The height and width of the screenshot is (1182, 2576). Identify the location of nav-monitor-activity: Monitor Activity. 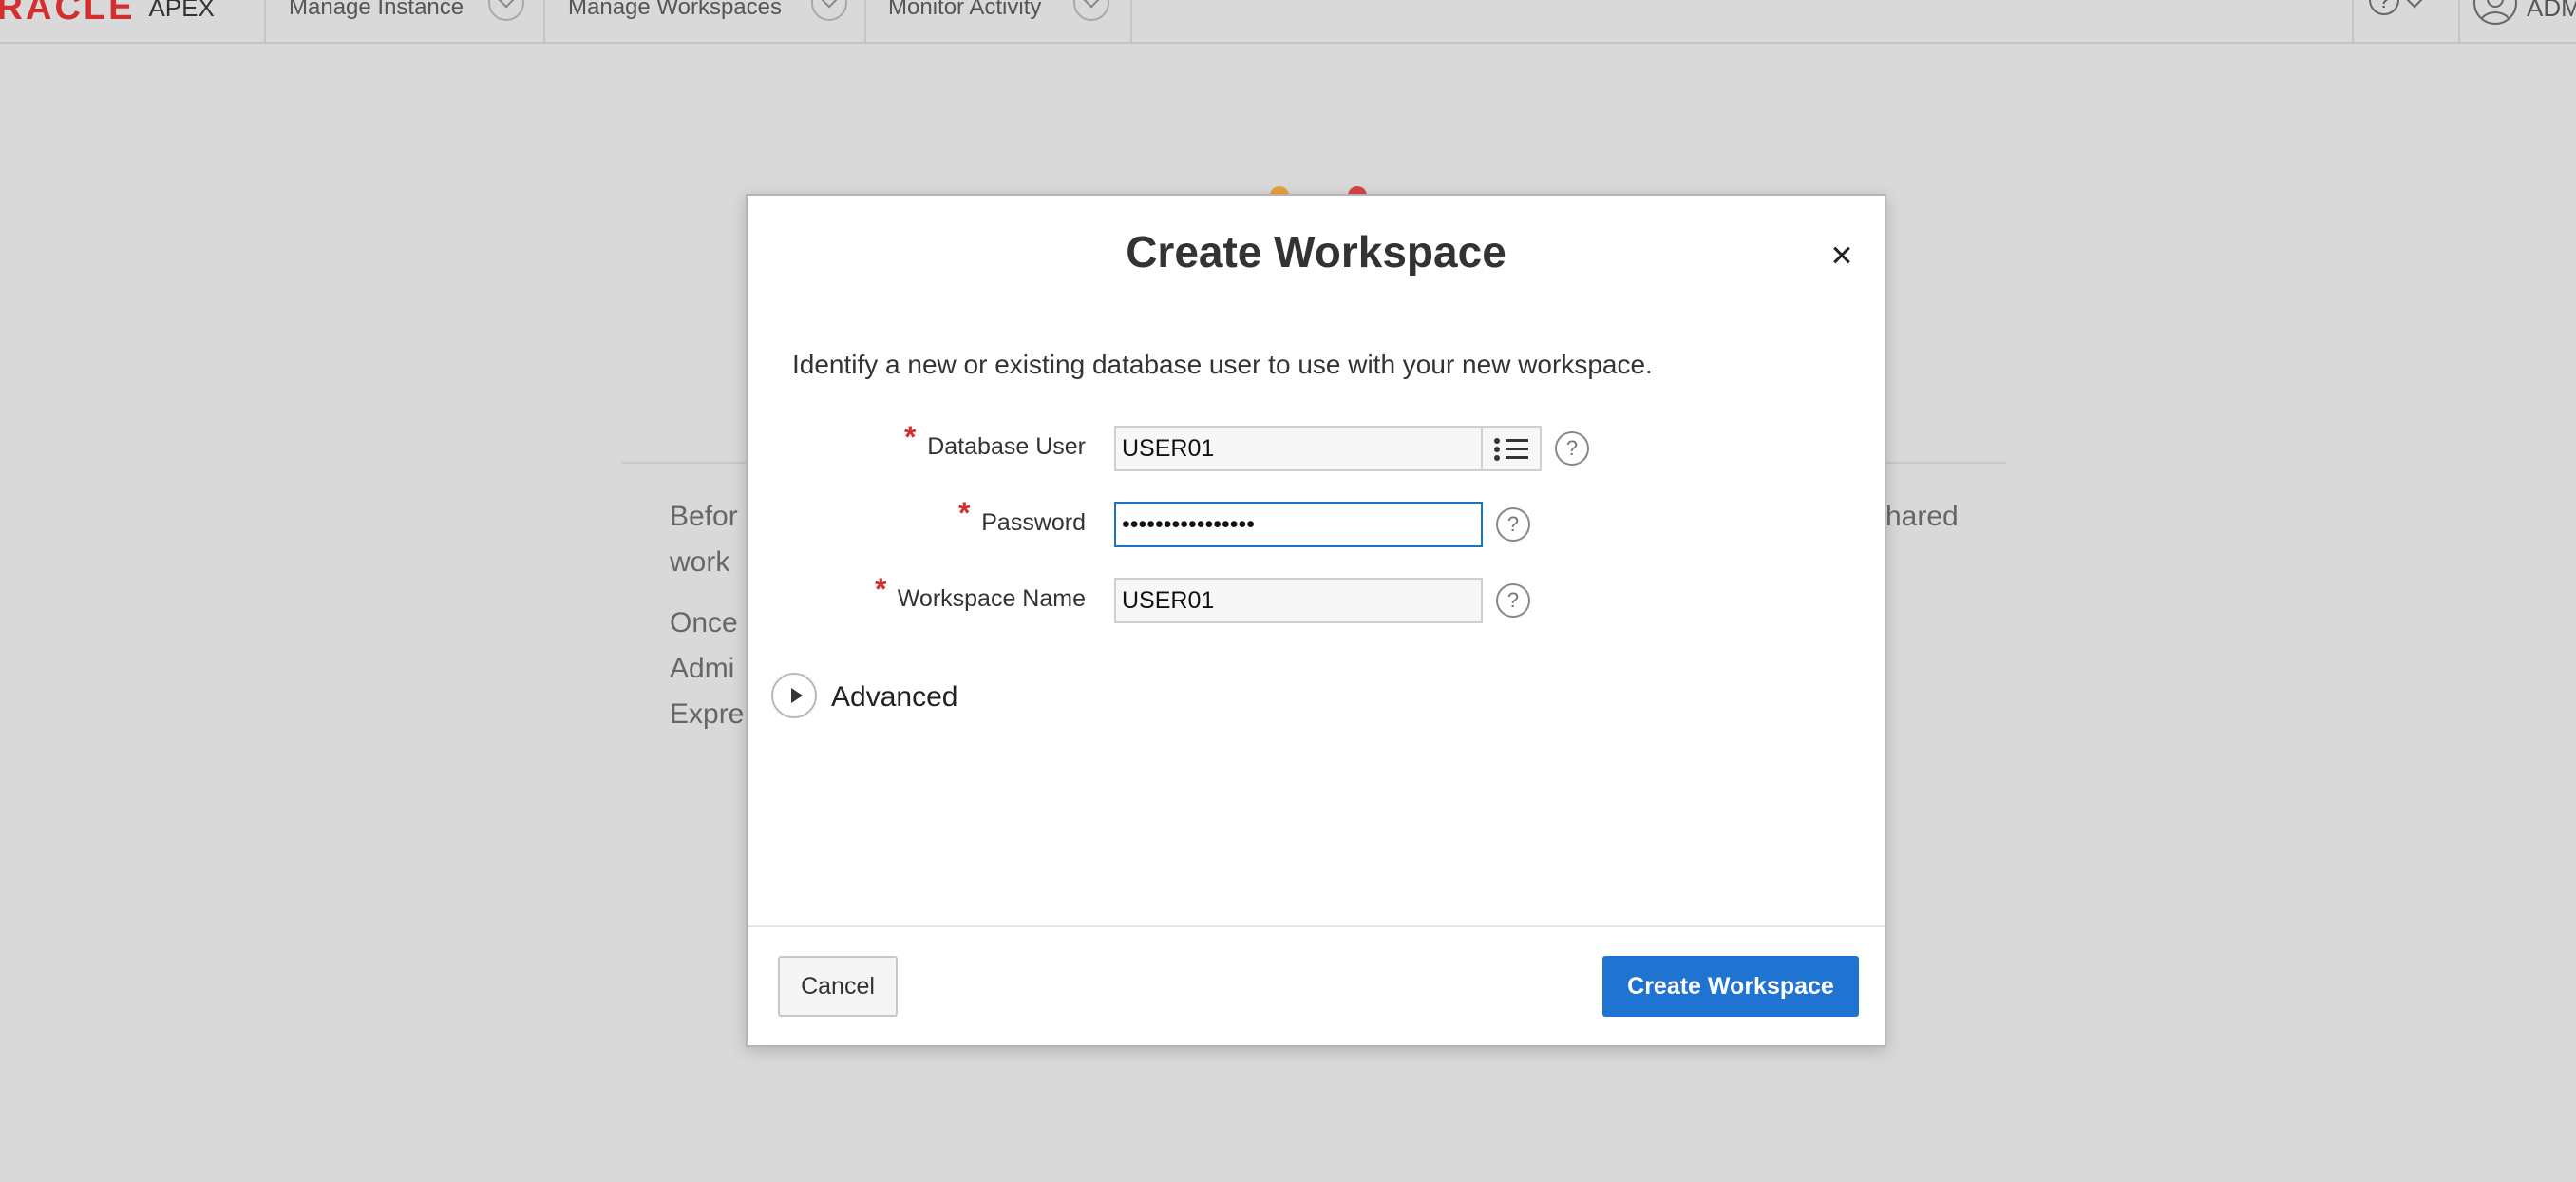
(964, 14).